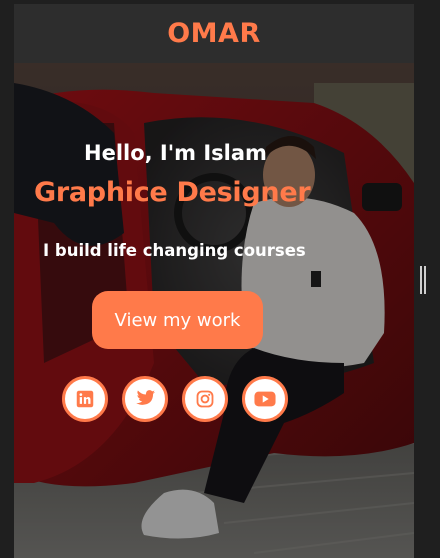 The image size is (440, 558). I want to click on linkedin-button, so click(85, 399).